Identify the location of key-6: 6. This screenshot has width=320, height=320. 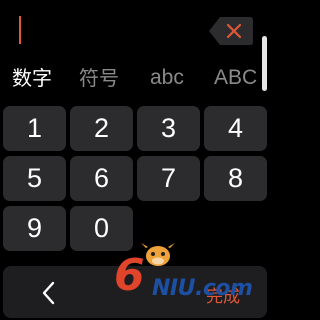
(101, 178).